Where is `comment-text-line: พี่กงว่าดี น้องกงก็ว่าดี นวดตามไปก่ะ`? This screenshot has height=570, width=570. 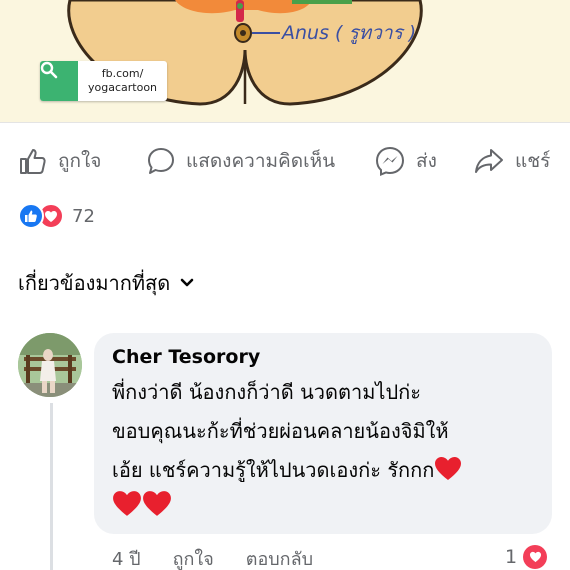
comment-text-line: พี่กงว่าดี น้องกงก็ว่าดี นวดตามไปก่ะ is located at coordinates (267, 392).